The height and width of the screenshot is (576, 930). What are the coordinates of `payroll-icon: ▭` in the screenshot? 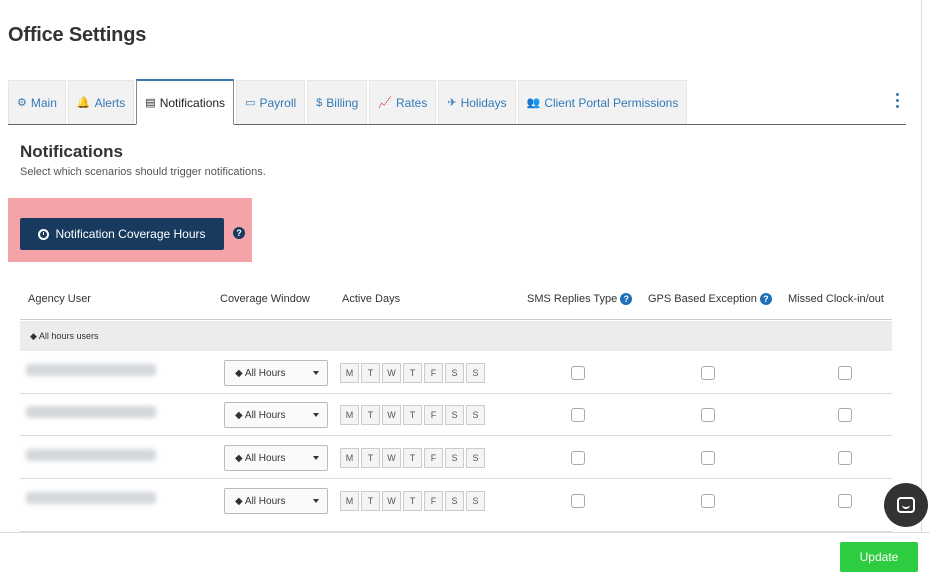 It's located at (250, 103).